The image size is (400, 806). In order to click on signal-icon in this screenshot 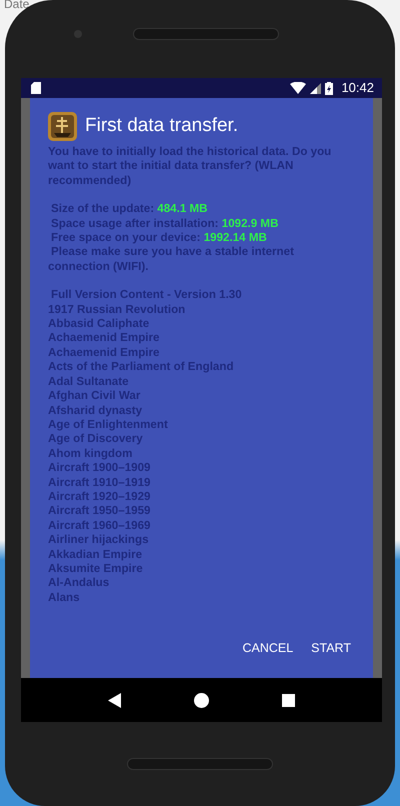, I will do `click(316, 88)`.